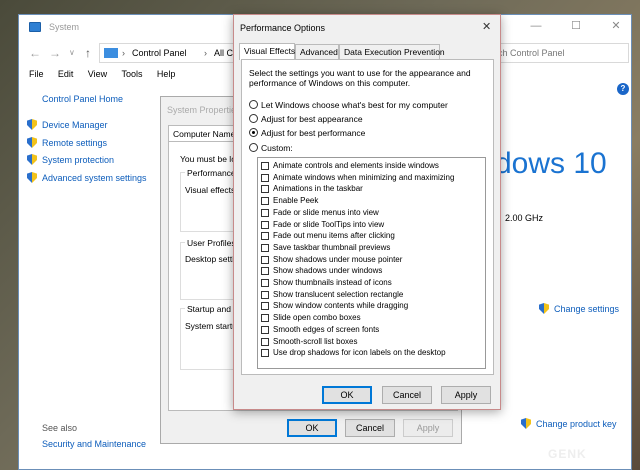 The image size is (640, 470). What do you see at coordinates (315, 341) in the screenshot?
I see `checkbox-label: Smooth-scroll list boxes` at bounding box center [315, 341].